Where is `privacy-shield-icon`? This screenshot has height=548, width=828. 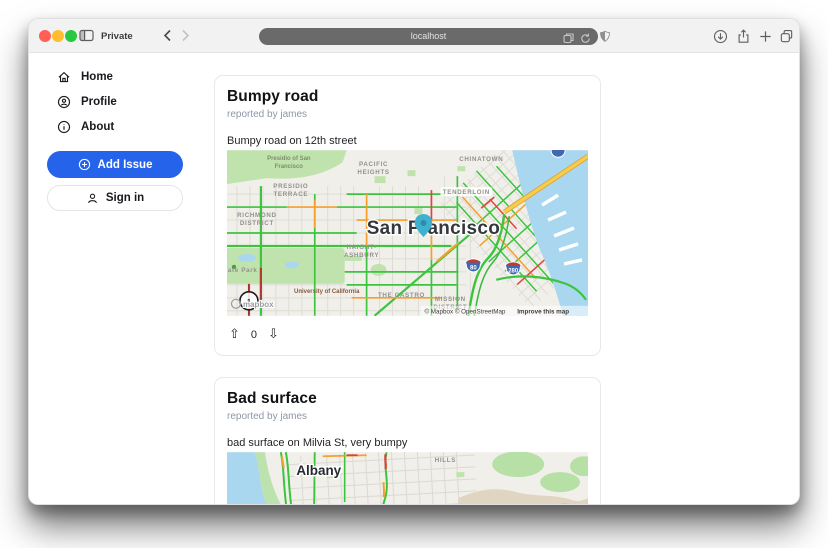
privacy-shield-icon is located at coordinates (605, 36).